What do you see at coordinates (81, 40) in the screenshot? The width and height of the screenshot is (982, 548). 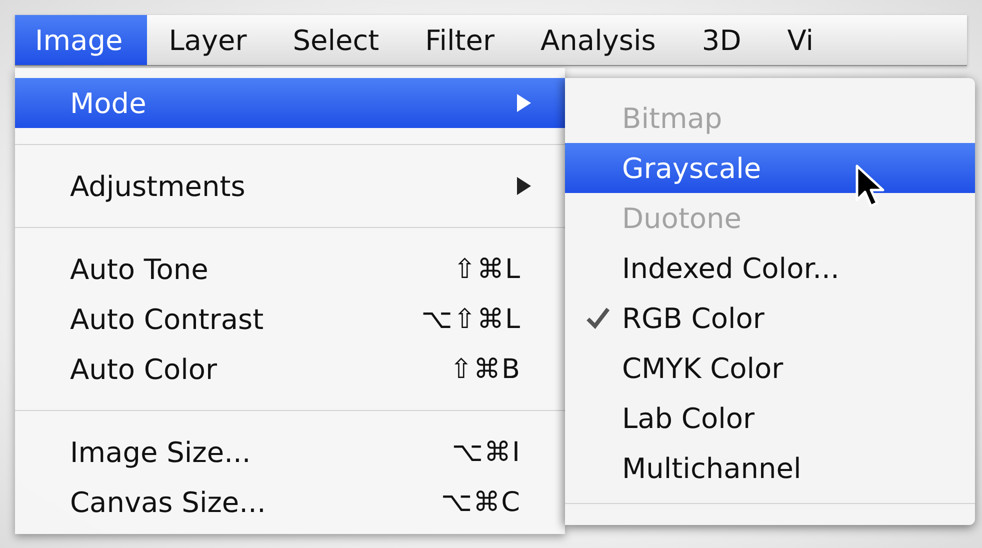 I see `menu-bar-item: Image` at bounding box center [81, 40].